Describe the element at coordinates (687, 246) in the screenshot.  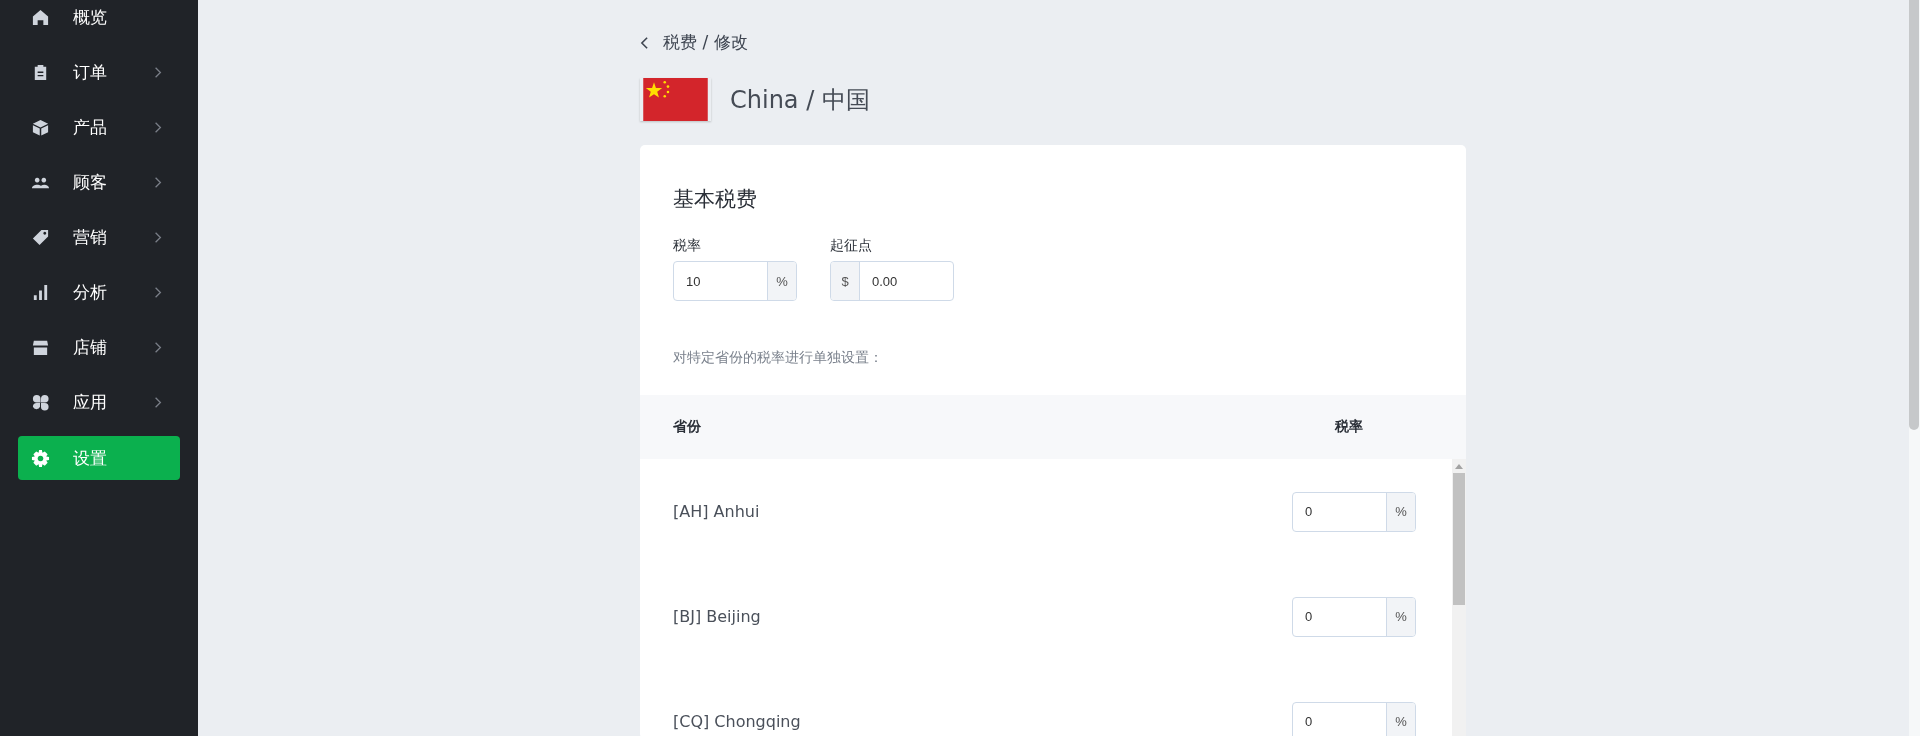
I see `field-label: 税率` at that location.